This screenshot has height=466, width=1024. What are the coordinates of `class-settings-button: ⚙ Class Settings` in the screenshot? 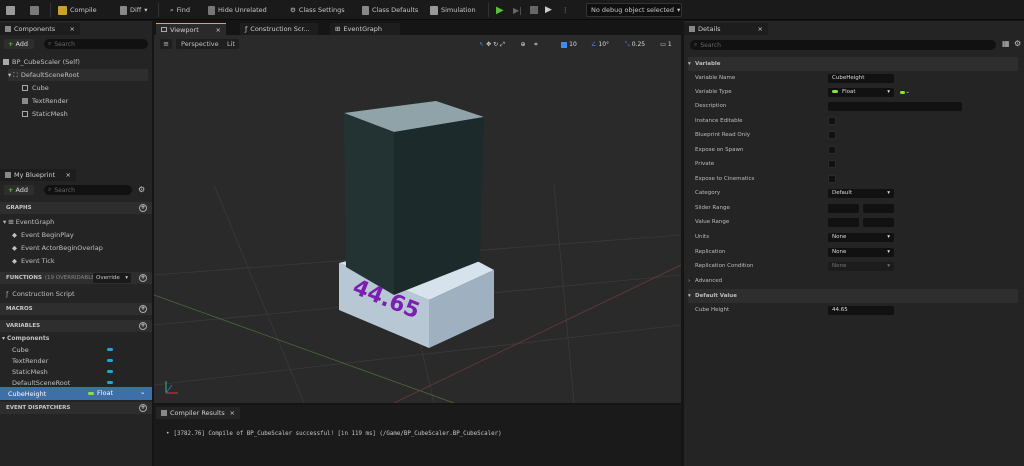 It's located at (317, 10).